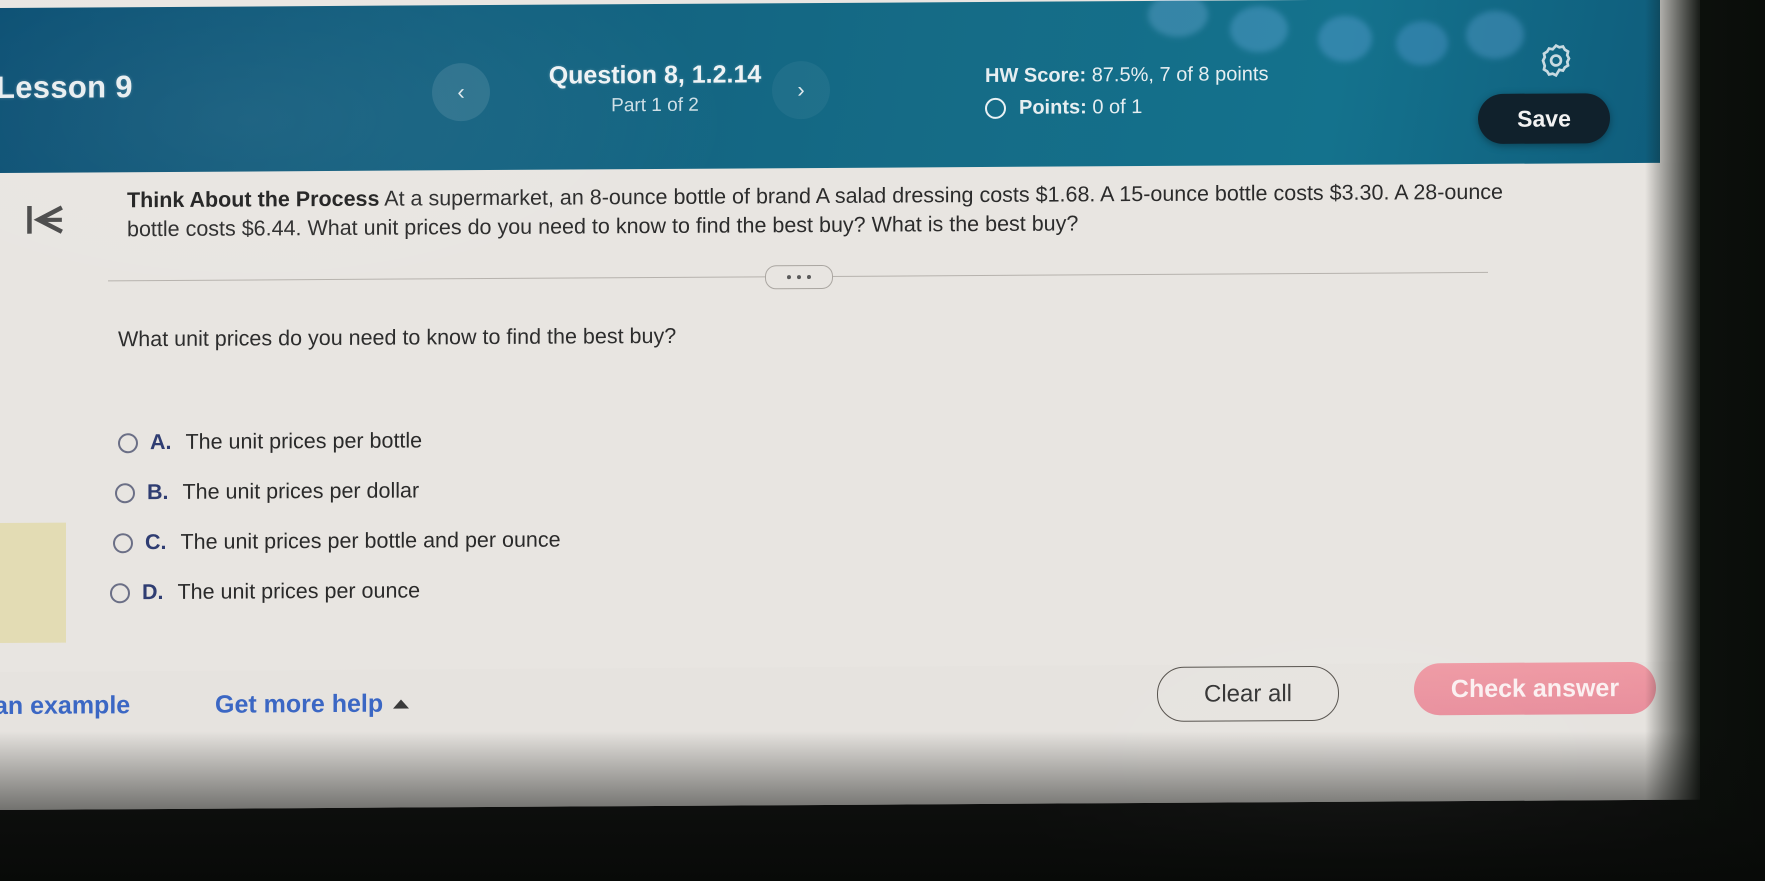  What do you see at coordinates (1544, 118) in the screenshot?
I see `save-button: Save` at bounding box center [1544, 118].